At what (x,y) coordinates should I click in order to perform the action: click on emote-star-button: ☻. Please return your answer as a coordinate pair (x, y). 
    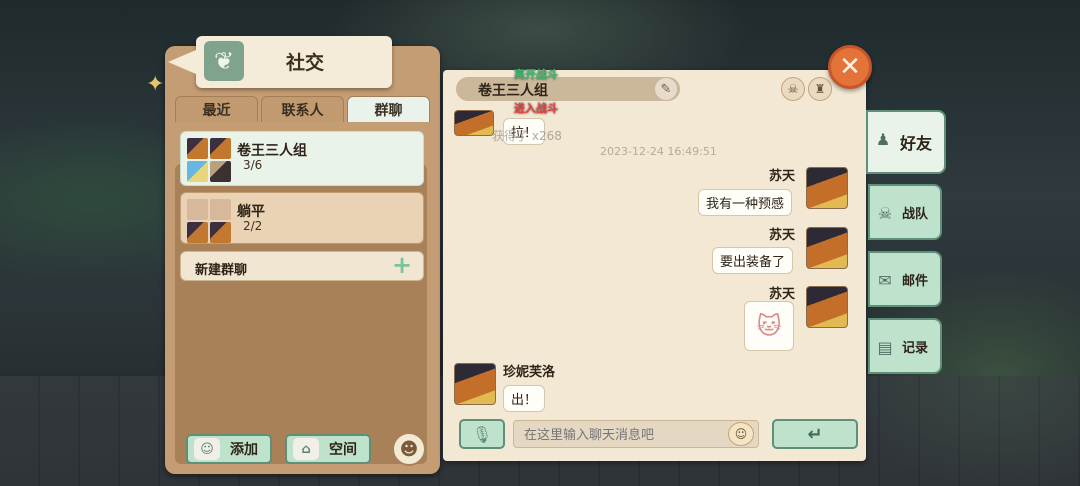
    Looking at the image, I should click on (409, 449).